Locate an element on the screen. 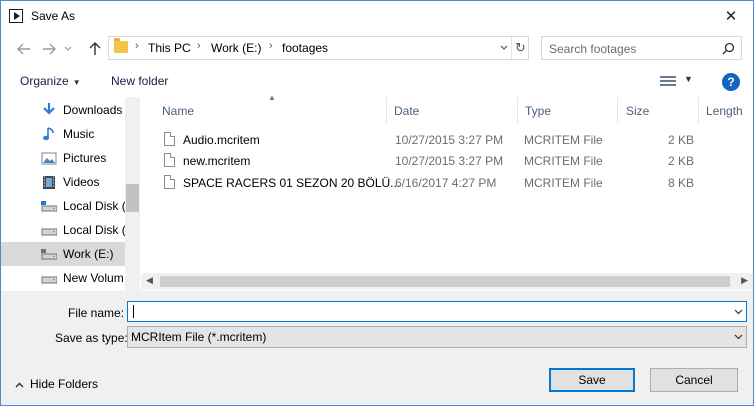 Image resolution: width=754 pixels, height=406 pixels. arrow-left-icon is located at coordinates (23, 49).